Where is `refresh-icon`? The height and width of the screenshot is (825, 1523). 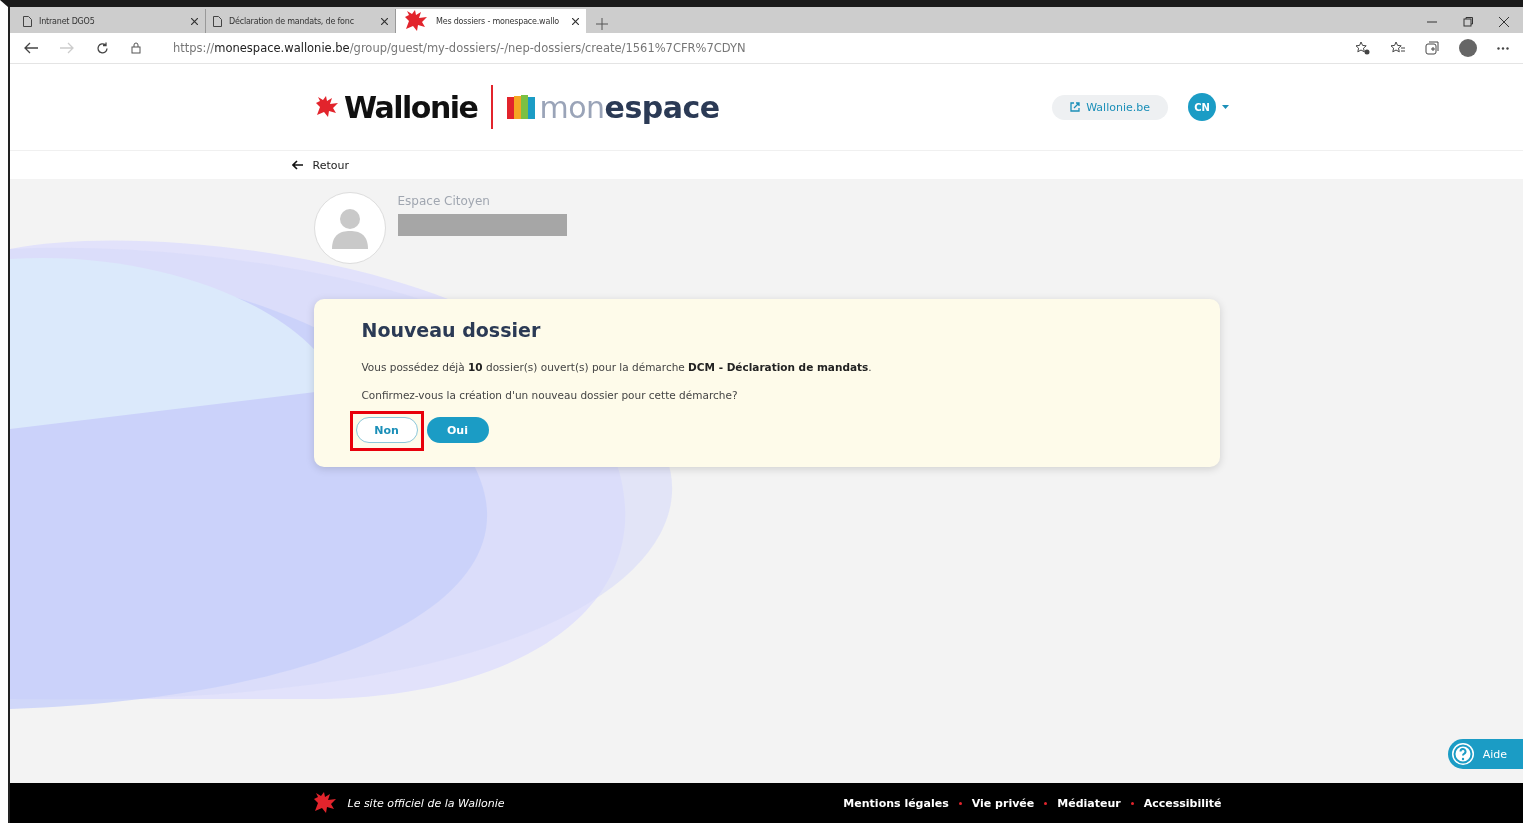
refresh-icon is located at coordinates (102, 48).